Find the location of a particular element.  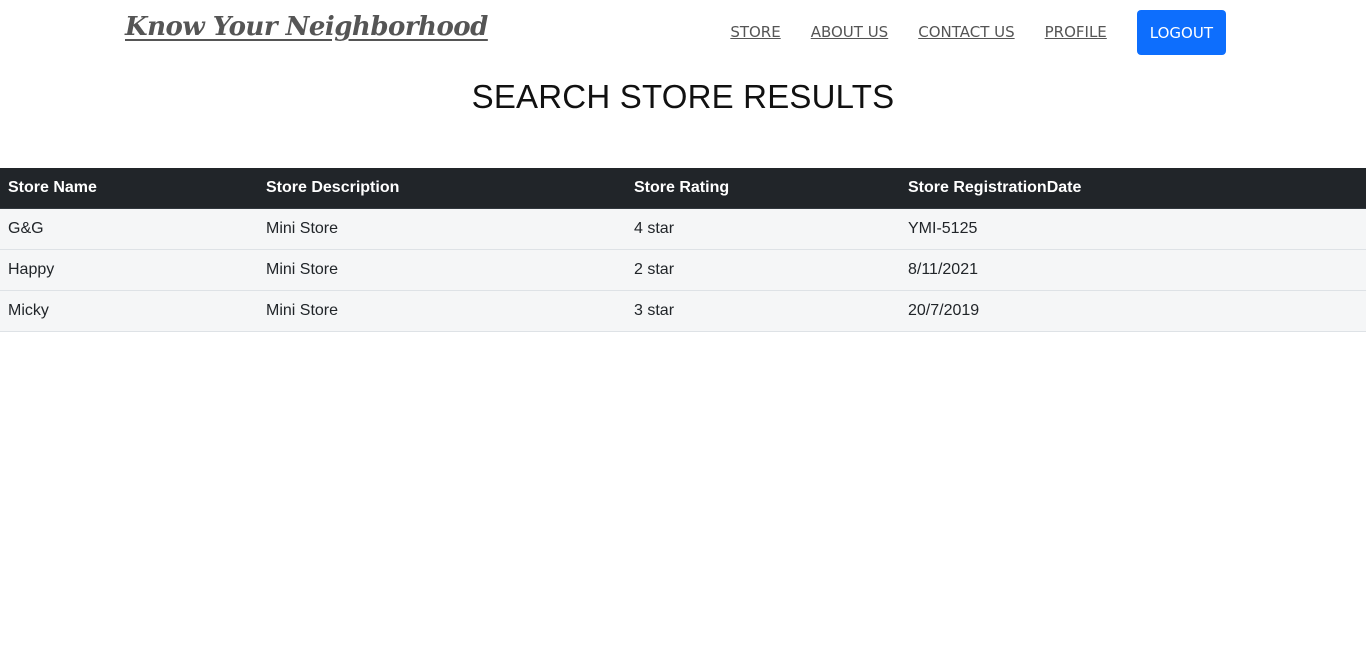

header-store-description: Store Description is located at coordinates (442, 188).